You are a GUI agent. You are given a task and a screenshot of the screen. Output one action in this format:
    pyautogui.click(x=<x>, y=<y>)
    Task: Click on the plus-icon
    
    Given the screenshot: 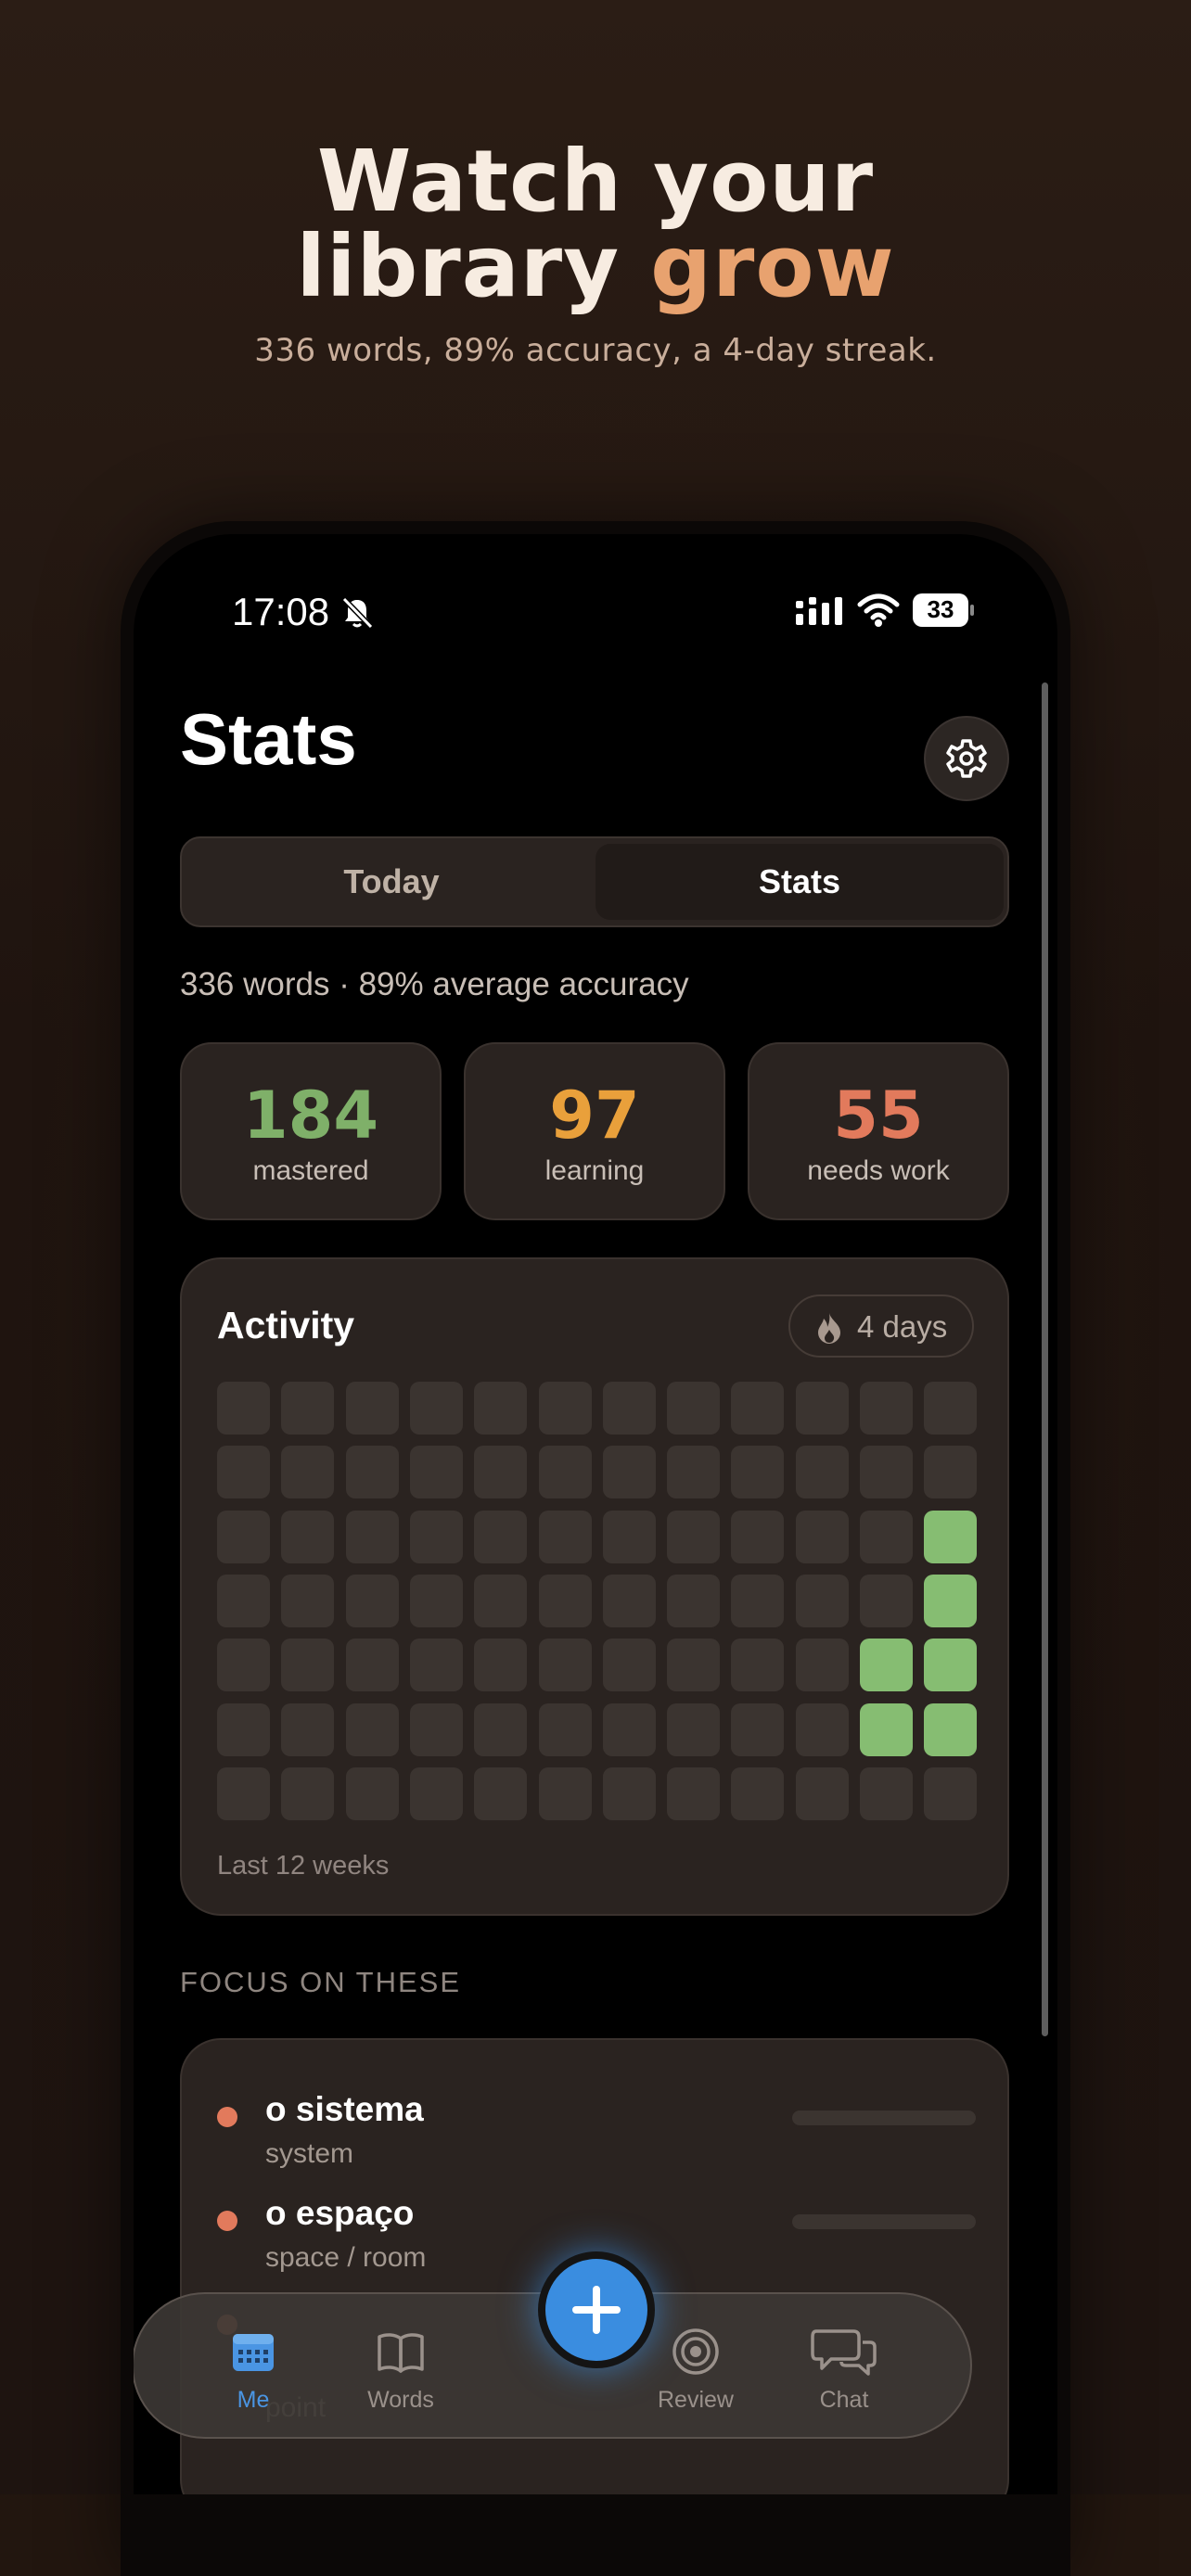 What is the action you would take?
    pyautogui.click(x=597, y=2310)
    